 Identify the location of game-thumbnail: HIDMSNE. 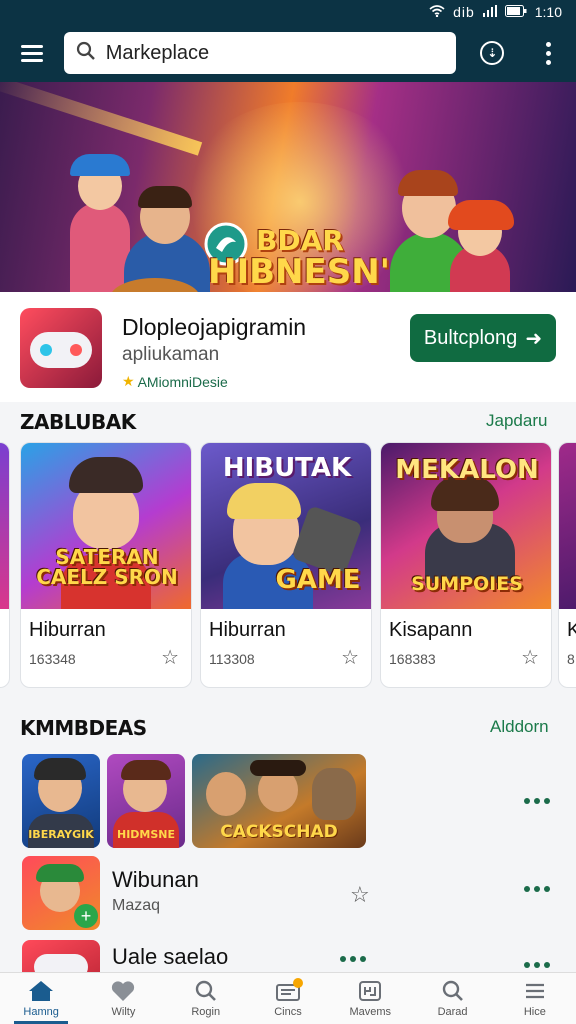
(146, 801).